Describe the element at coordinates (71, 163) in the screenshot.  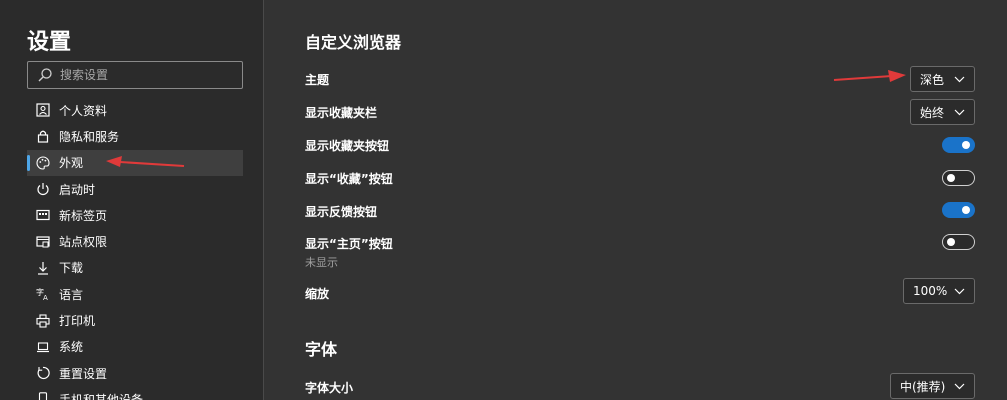
I see `sidebar-item-label: 外观` at that location.